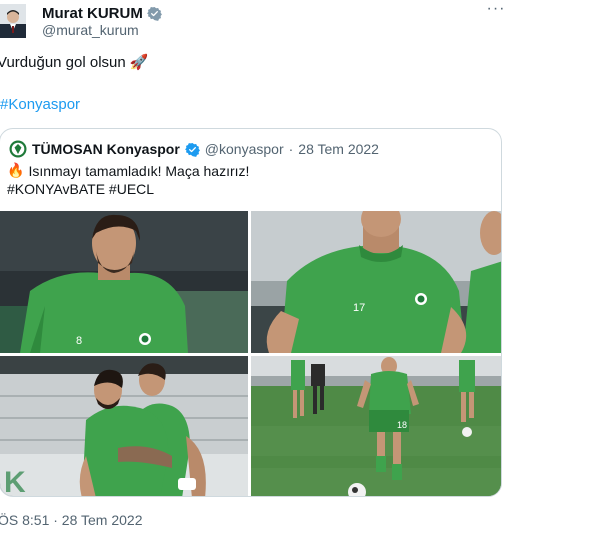 This screenshot has height=558, width=608. Describe the element at coordinates (124, 282) in the screenshot. I see `photo-player-8: 8` at that location.